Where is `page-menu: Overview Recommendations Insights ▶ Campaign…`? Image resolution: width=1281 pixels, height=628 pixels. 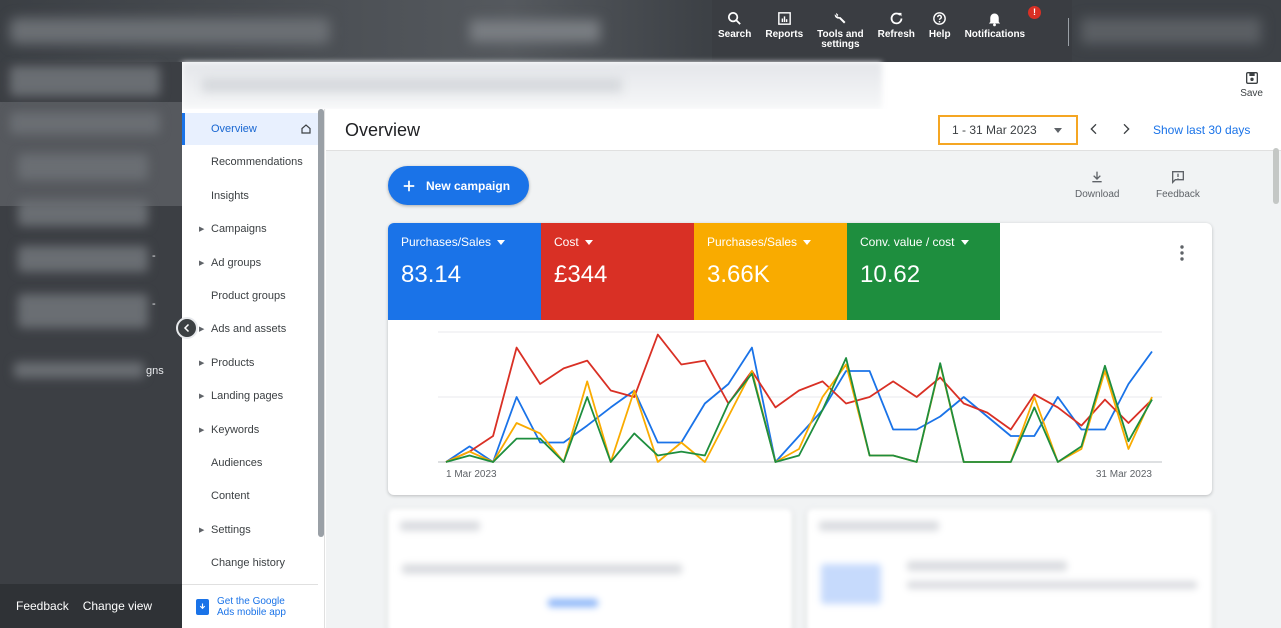 page-menu: Overview Recommendations Insights ▶ Campaign… is located at coordinates (253, 368).